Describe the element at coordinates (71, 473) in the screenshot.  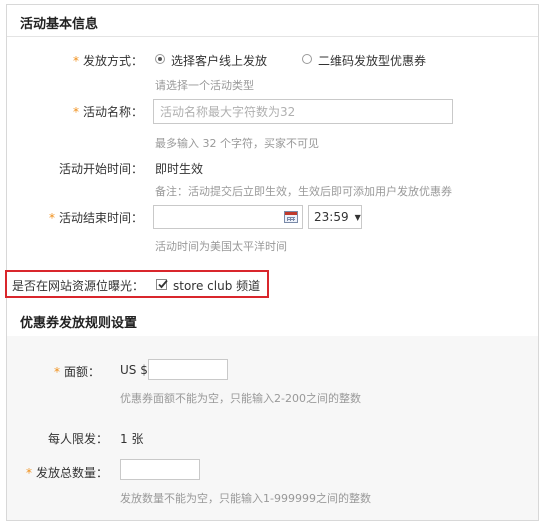
I see `total-quantity-label-text: 发放总数量：` at that location.